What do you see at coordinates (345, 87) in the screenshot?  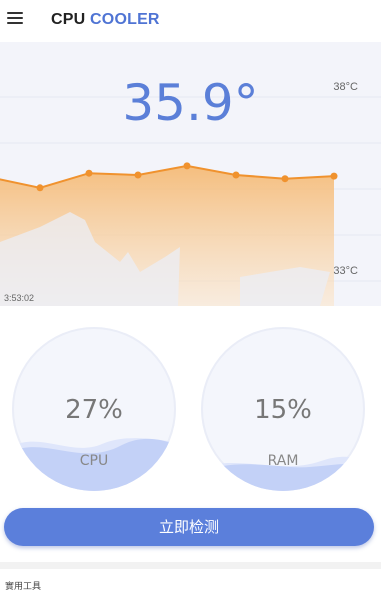 I see `max-temp-label: 38°C` at bounding box center [345, 87].